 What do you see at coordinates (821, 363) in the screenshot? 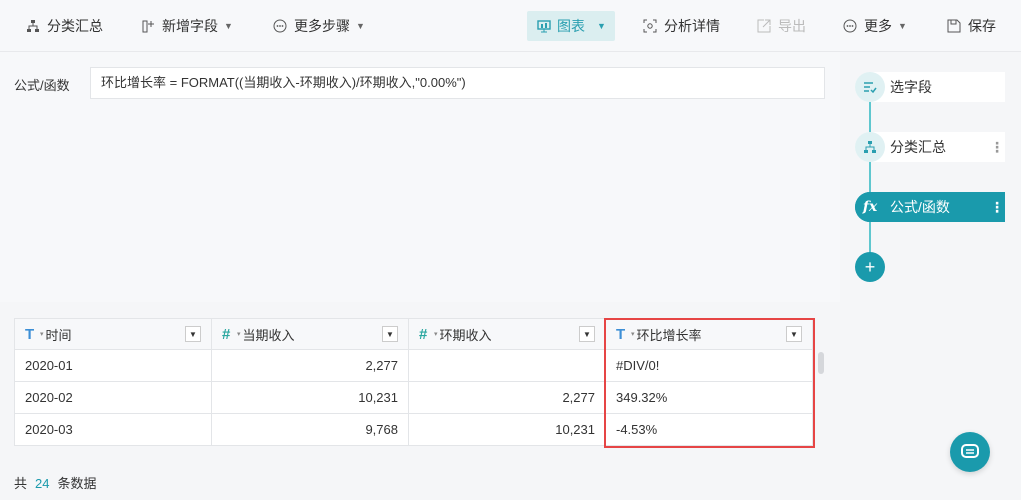
I see `vertical-scrollbar` at bounding box center [821, 363].